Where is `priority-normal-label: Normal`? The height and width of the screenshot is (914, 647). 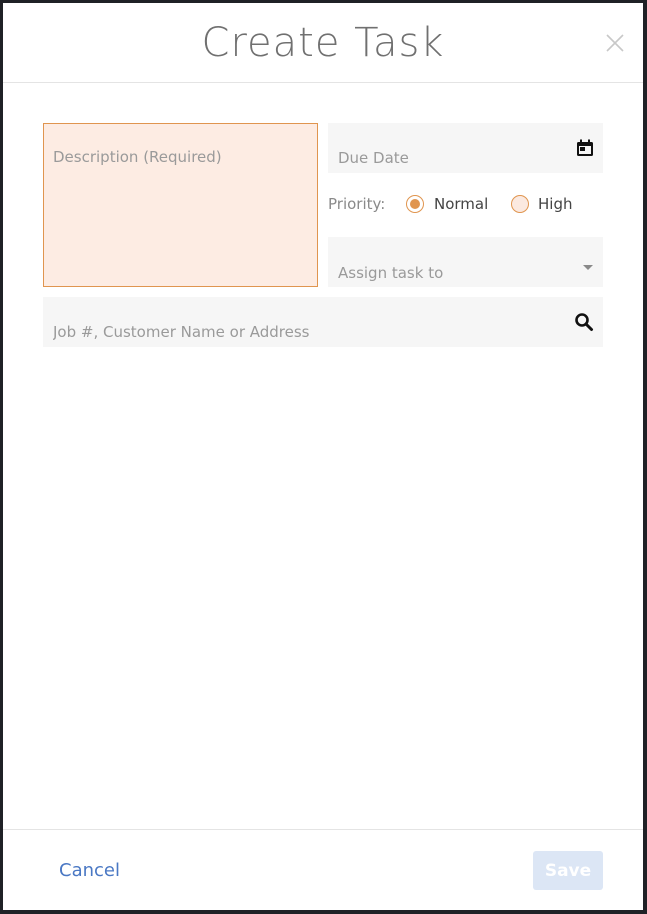 priority-normal-label: Normal is located at coordinates (461, 204).